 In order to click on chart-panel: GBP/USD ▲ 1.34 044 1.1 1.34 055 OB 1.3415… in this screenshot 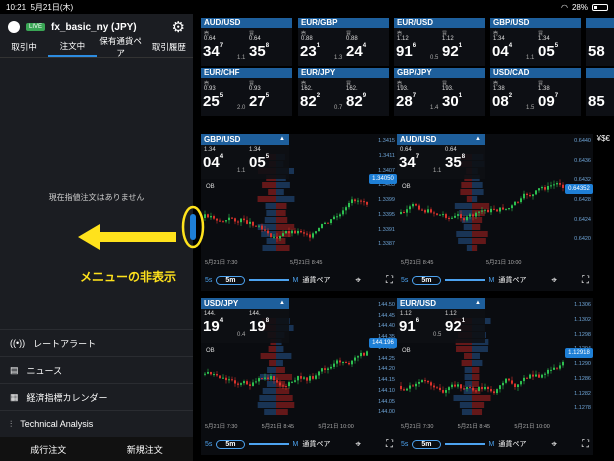, I will do `click(299, 212)`.